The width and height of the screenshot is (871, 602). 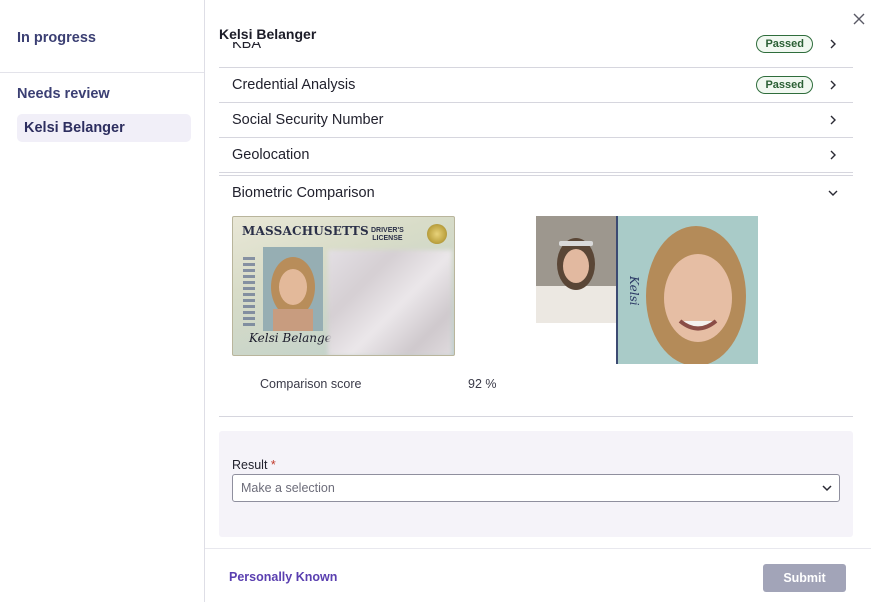 I want to click on id-vertical-text, so click(x=249, y=292).